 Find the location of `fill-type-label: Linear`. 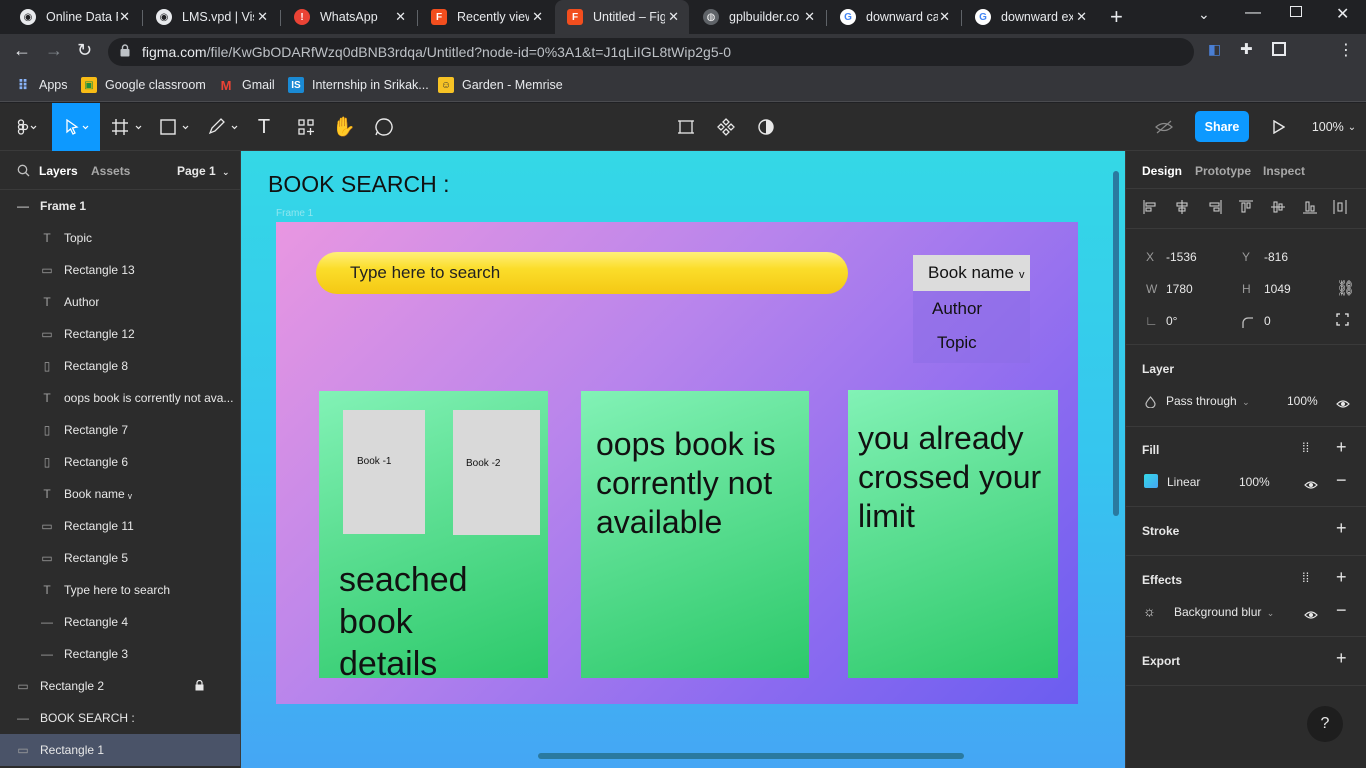

fill-type-label: Linear is located at coordinates (1183, 482).